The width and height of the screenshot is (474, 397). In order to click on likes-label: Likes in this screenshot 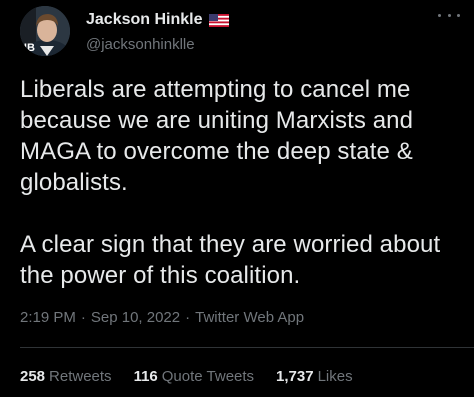, I will do `click(335, 376)`.